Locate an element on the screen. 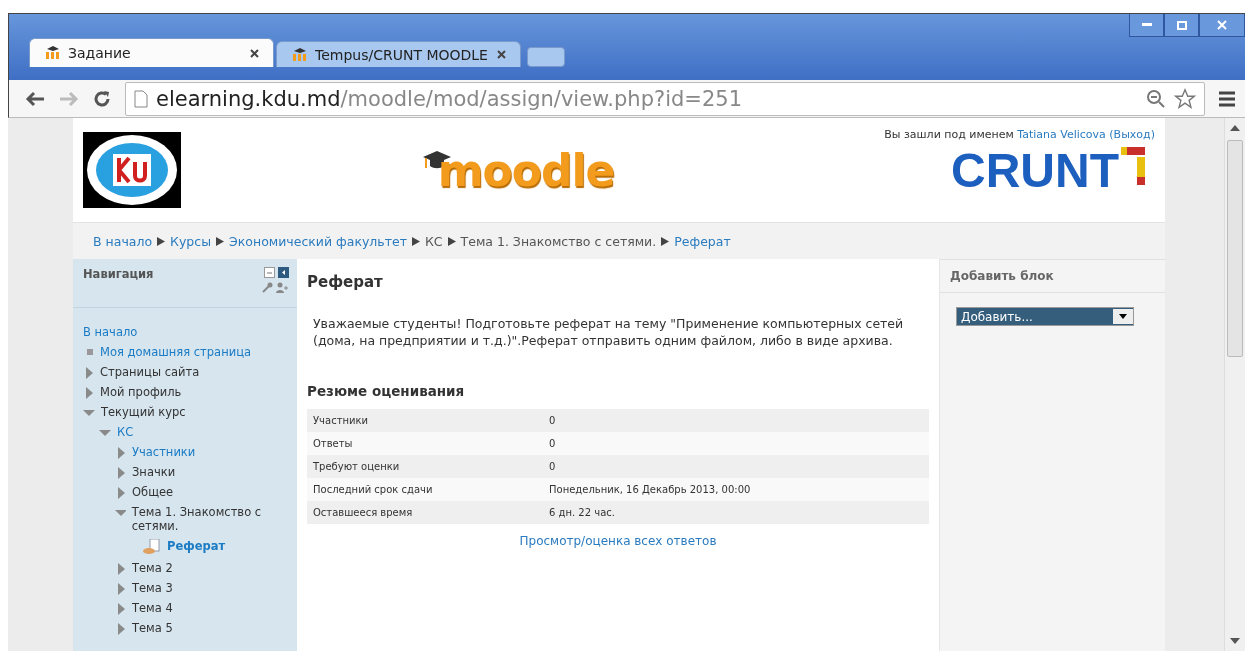 The height and width of the screenshot is (651, 1245). menu-icon is located at coordinates (1227, 98).